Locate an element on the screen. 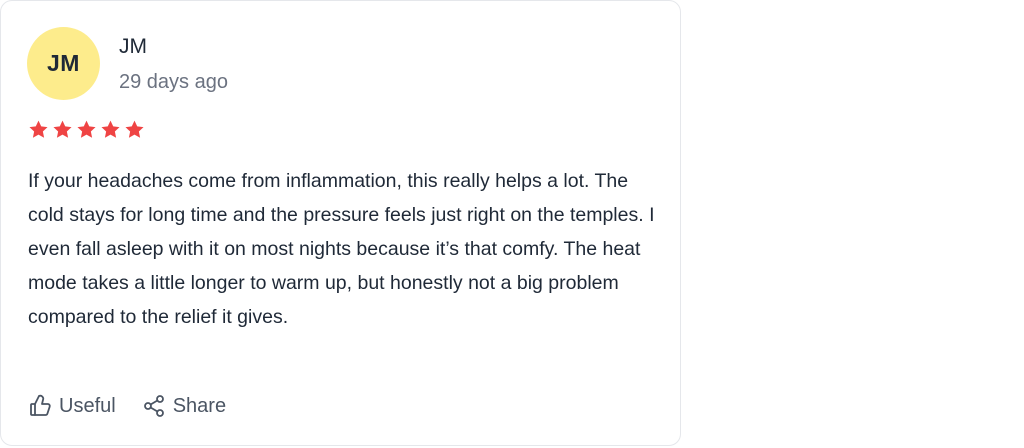 This screenshot has width=1024, height=448. useful-label: Useful is located at coordinates (87, 405).